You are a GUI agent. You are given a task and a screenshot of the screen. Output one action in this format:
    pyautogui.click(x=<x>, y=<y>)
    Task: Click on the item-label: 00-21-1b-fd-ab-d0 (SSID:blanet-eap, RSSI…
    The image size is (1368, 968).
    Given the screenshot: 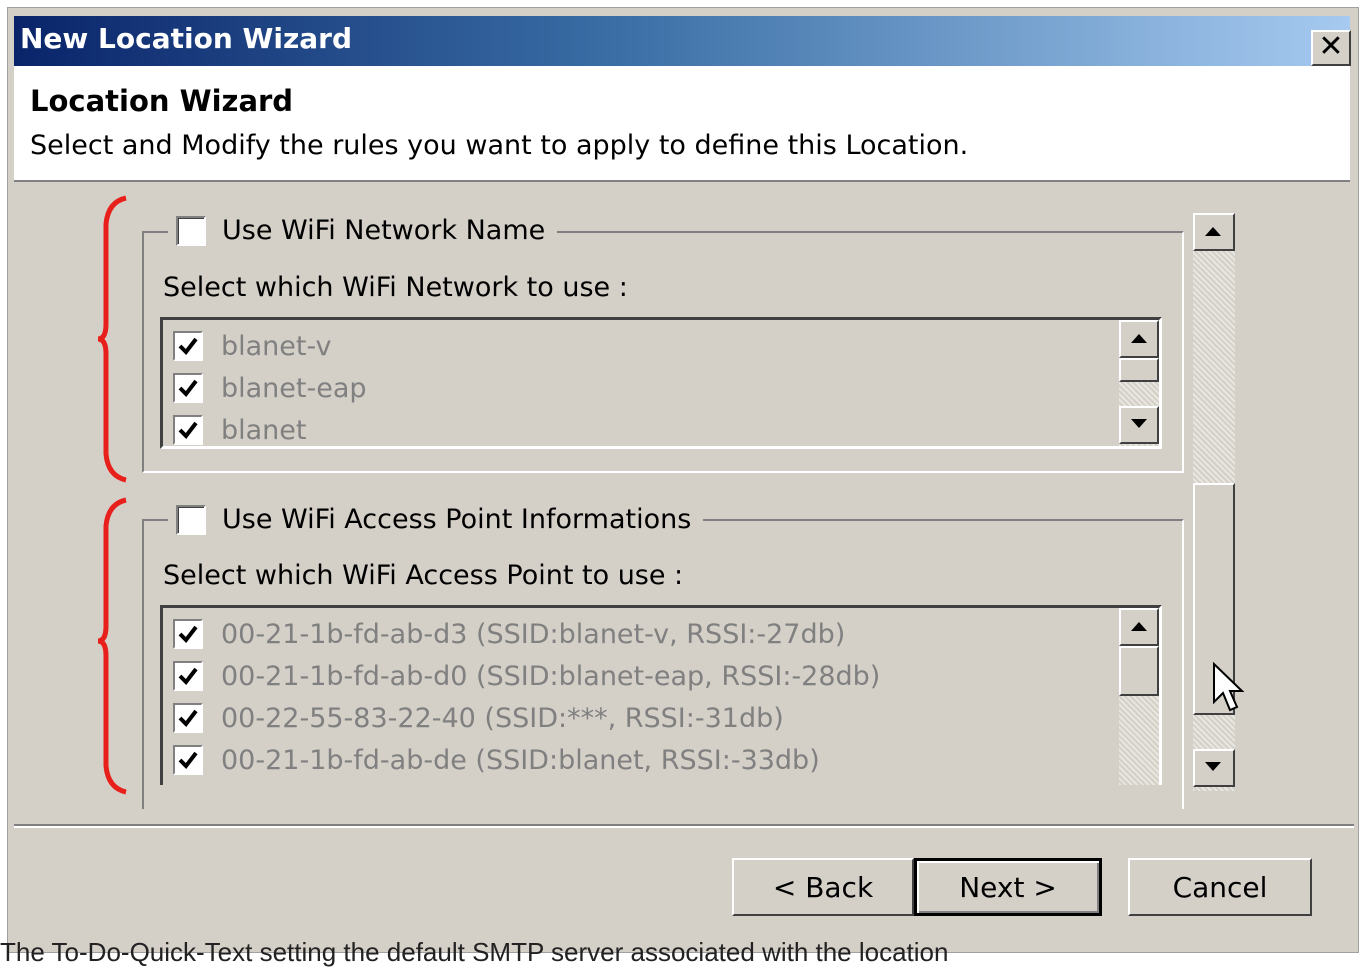 What is the action you would take?
    pyautogui.click(x=551, y=676)
    